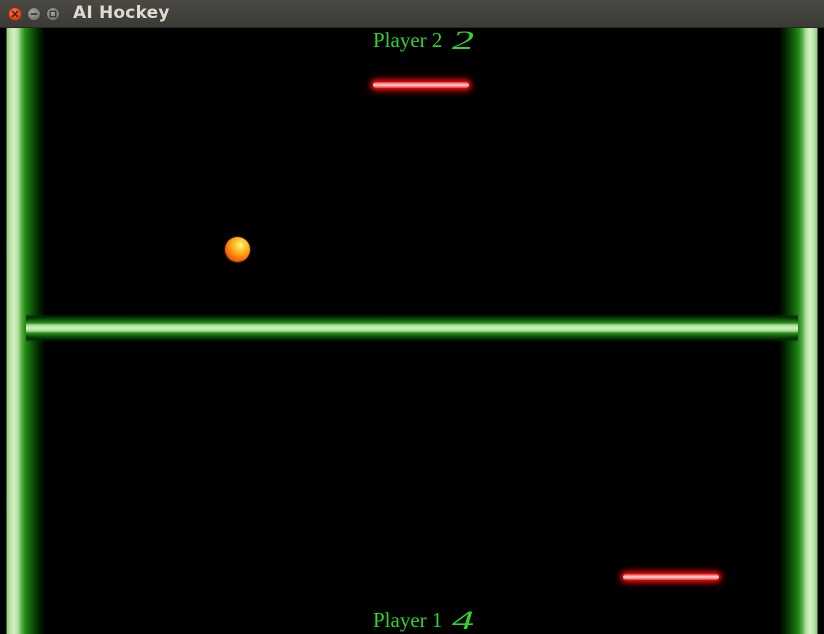 This screenshot has height=634, width=824. Describe the element at coordinates (463, 41) in the screenshot. I see `player2-score: 2` at that location.